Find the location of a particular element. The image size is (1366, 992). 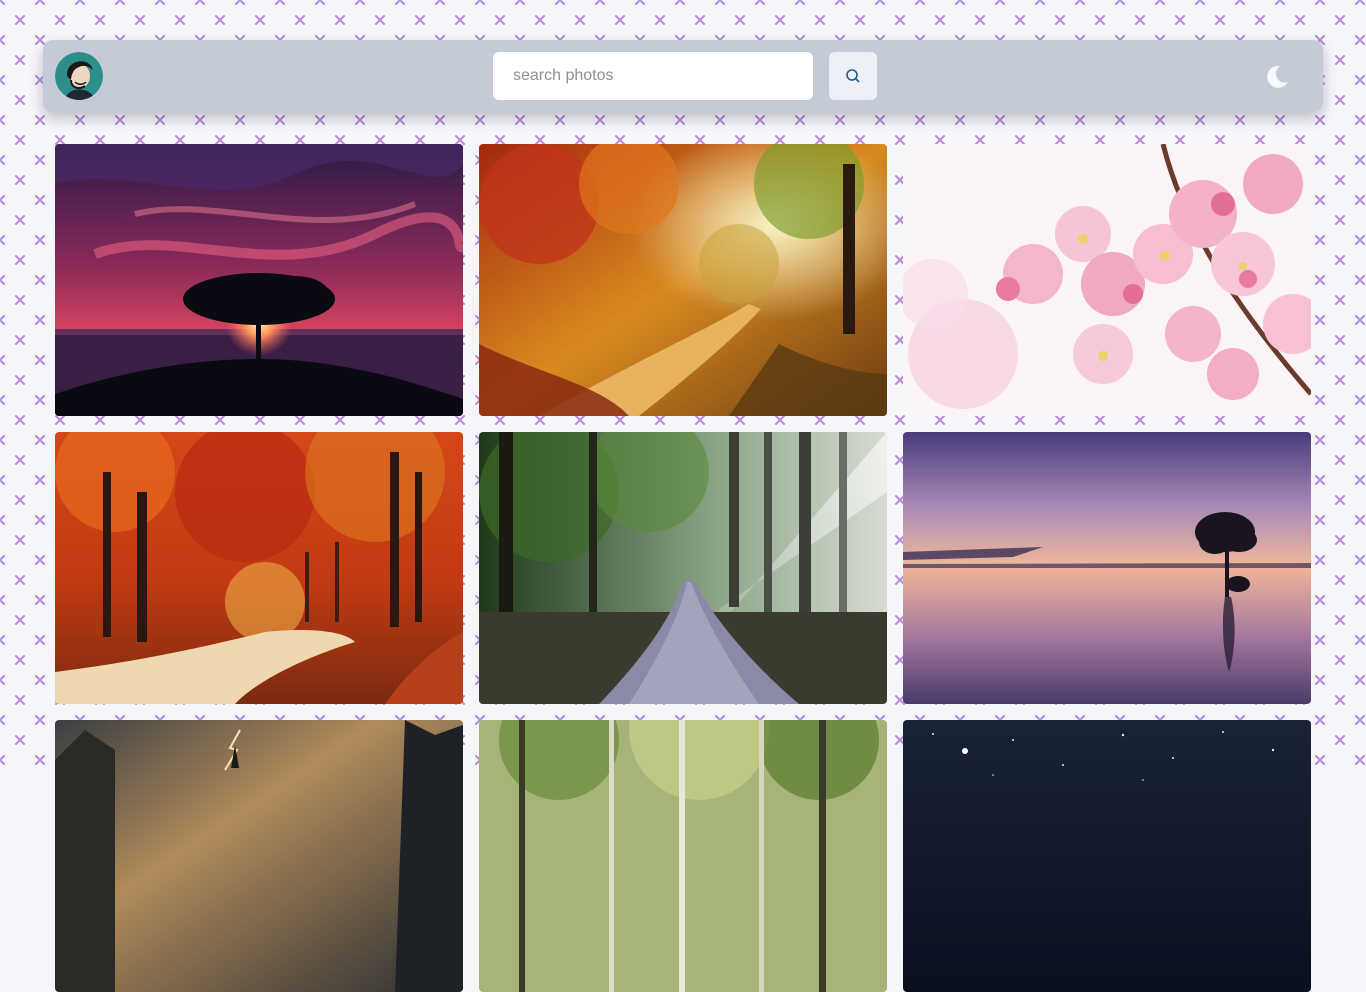

photo-red-forest is located at coordinates (259, 568).